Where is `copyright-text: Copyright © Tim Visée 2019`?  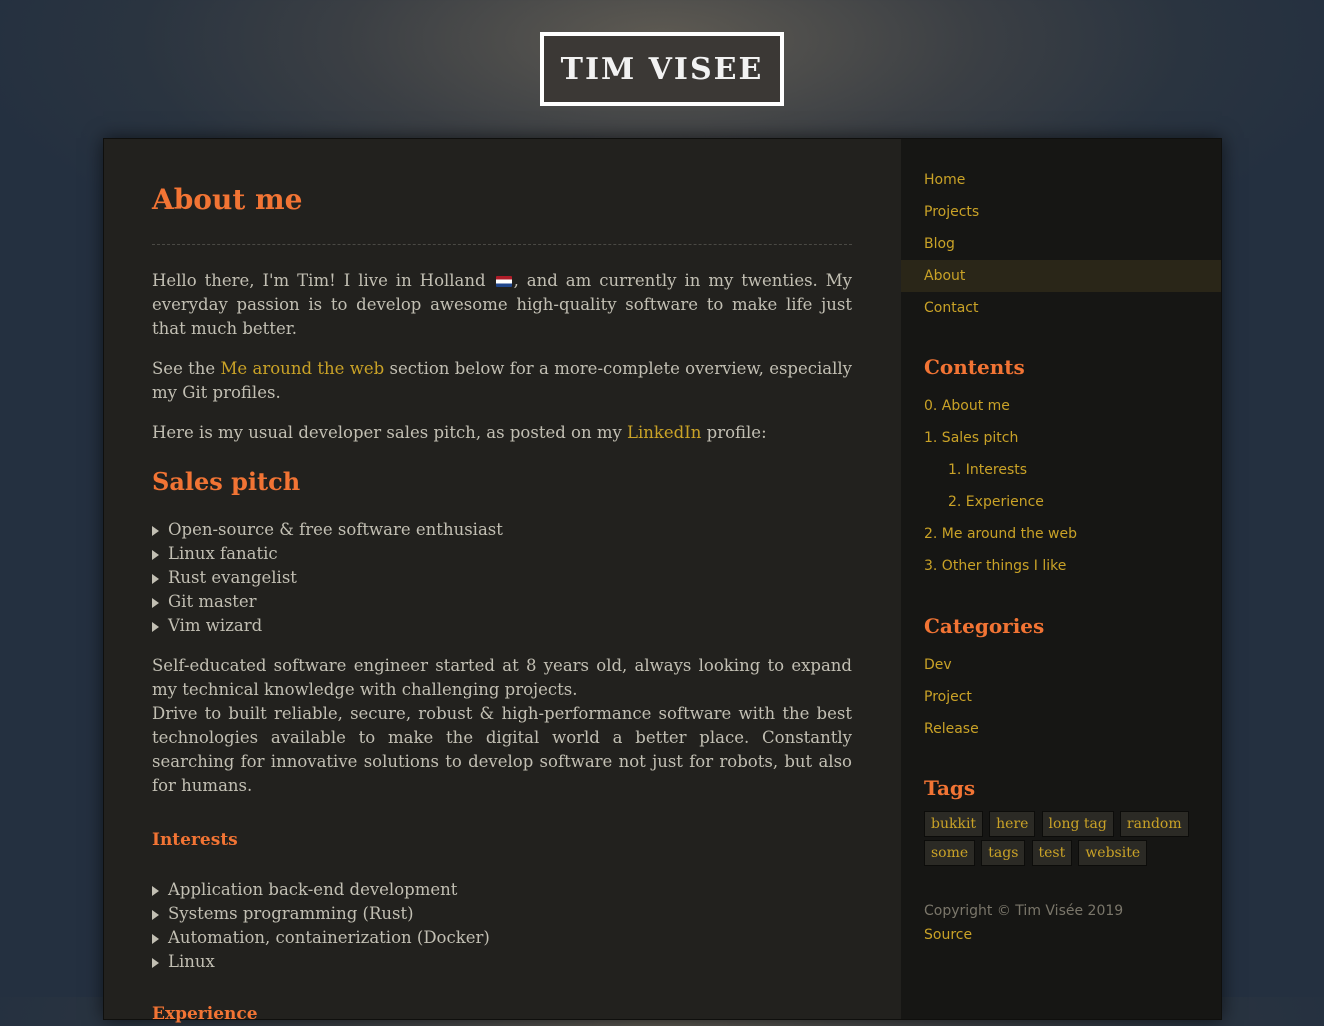
copyright-text: Copyright © Tim Visée 2019 is located at coordinates (1024, 911).